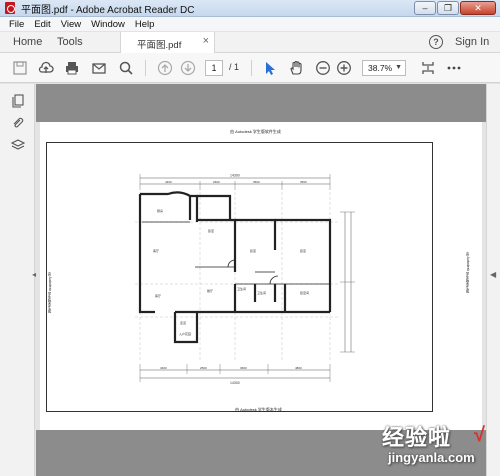 The width and height of the screenshot is (500, 476). What do you see at coordinates (20, 68) in the screenshot?
I see `save-icon` at bounding box center [20, 68].